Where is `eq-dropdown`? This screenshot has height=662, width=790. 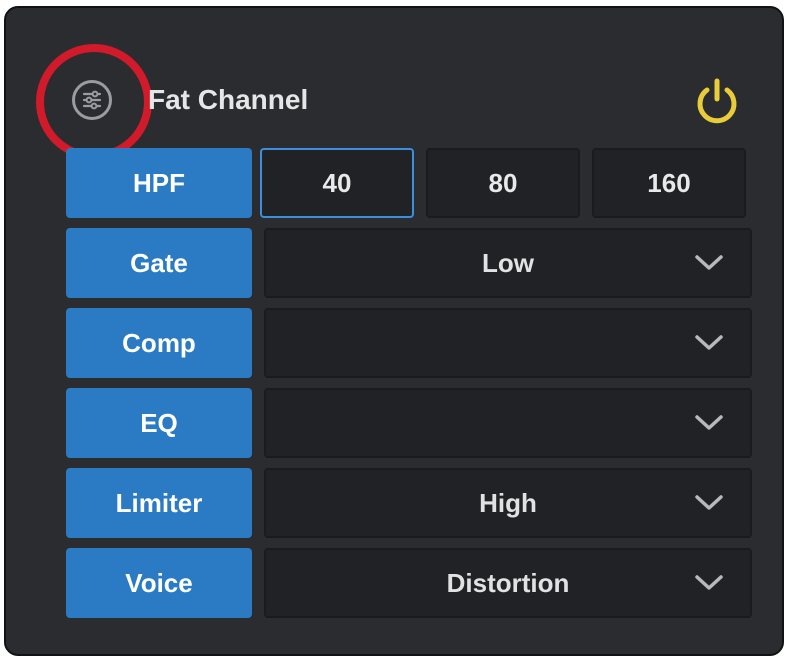 eq-dropdown is located at coordinates (508, 423).